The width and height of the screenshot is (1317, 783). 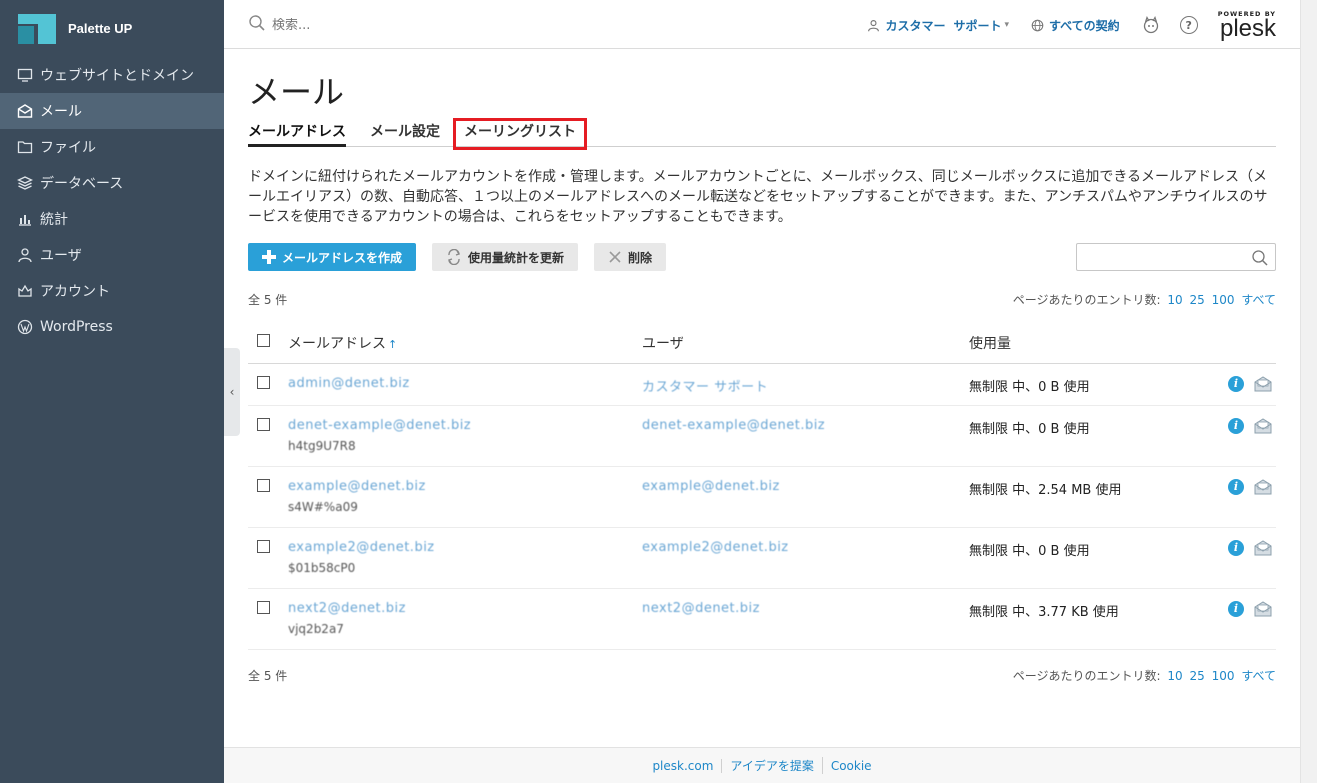 What do you see at coordinates (382, 25) in the screenshot?
I see `search-input` at bounding box center [382, 25].